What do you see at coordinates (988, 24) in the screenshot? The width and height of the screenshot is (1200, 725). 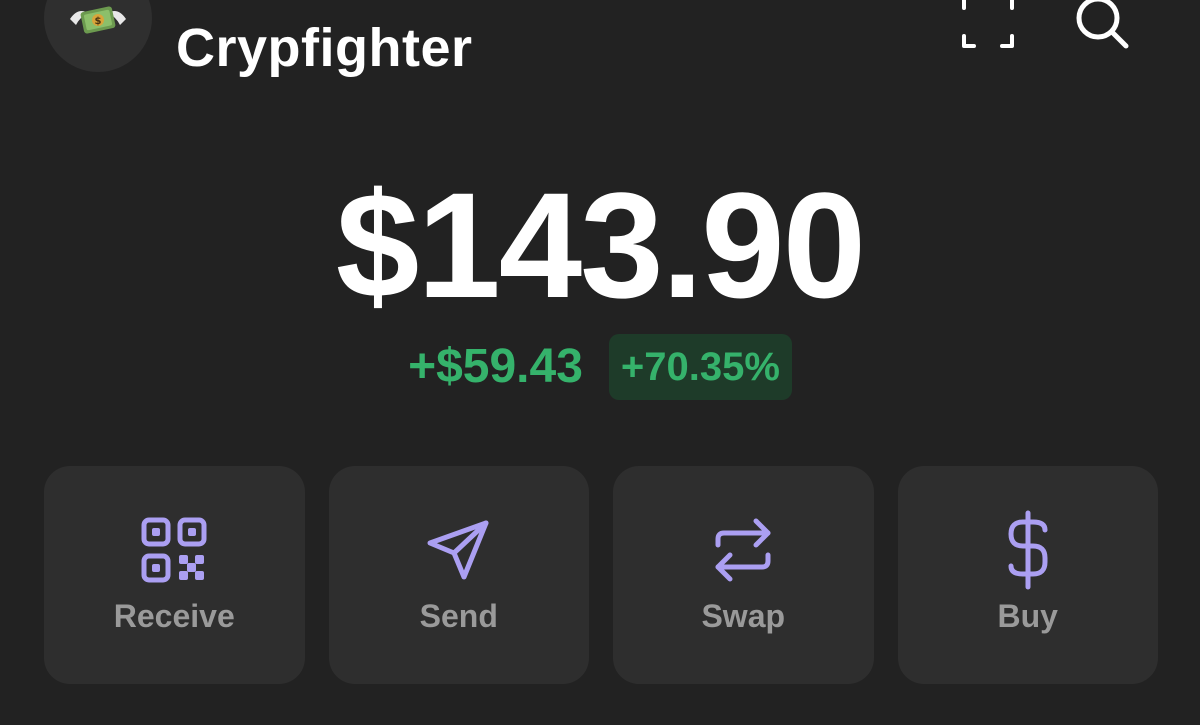 I see `scan-icon` at bounding box center [988, 24].